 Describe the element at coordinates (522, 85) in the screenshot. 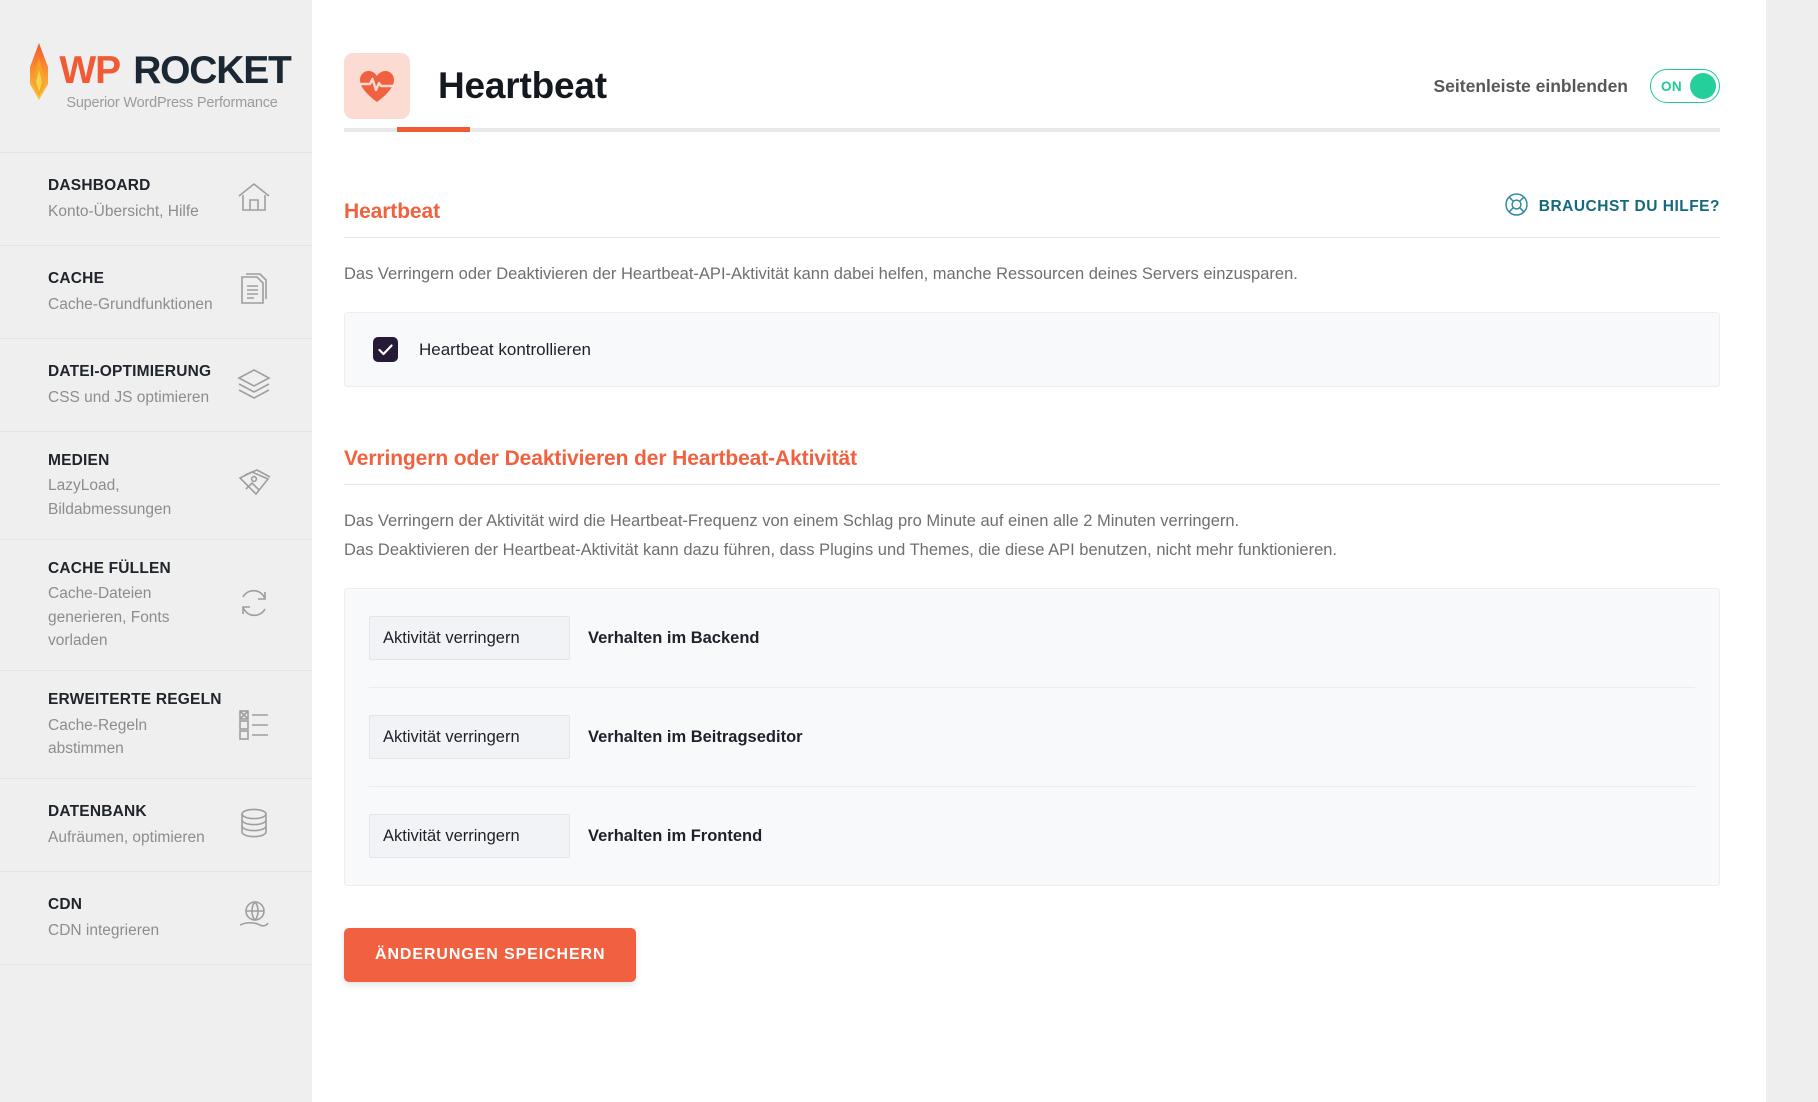

I see `page-title: Heartbeat` at that location.